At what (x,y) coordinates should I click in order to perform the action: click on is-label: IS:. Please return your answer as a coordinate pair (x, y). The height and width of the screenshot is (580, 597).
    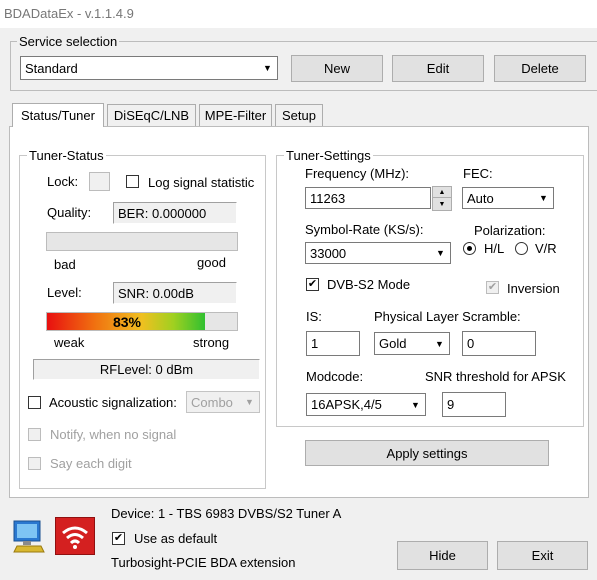
    Looking at the image, I should click on (314, 316).